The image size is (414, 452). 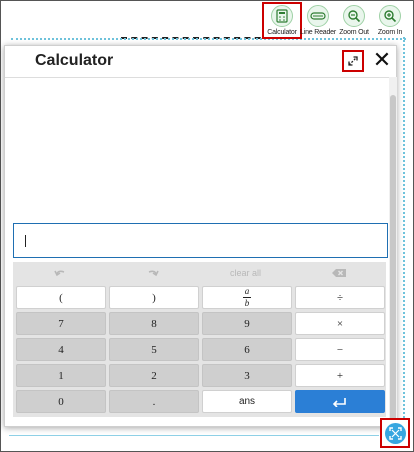 What do you see at coordinates (354, 32) in the screenshot?
I see `zoom-out-tool-label: Zoom Out` at bounding box center [354, 32].